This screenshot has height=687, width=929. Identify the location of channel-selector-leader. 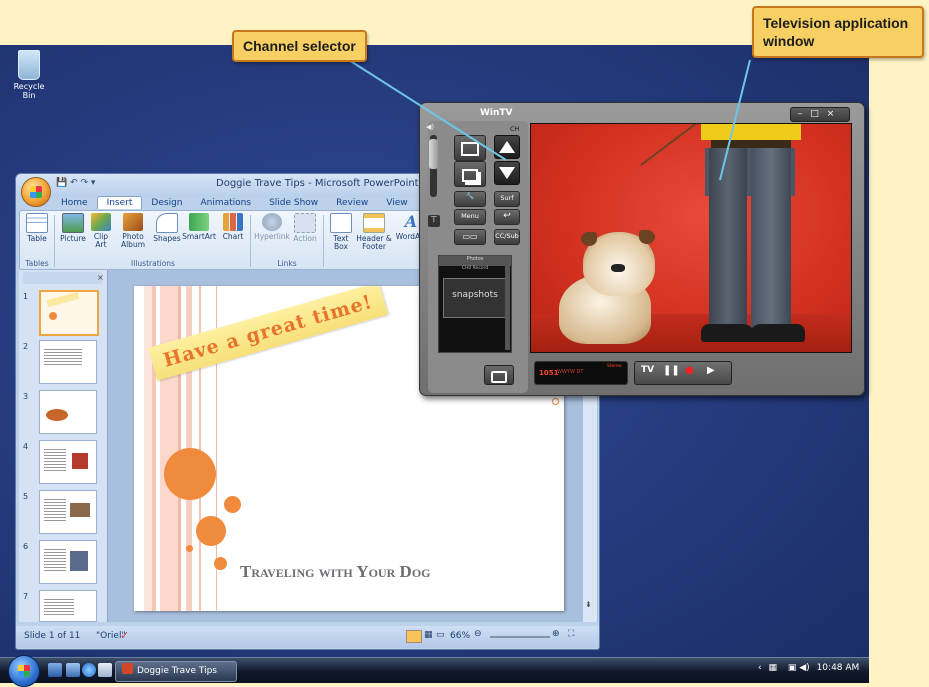
(418, 104).